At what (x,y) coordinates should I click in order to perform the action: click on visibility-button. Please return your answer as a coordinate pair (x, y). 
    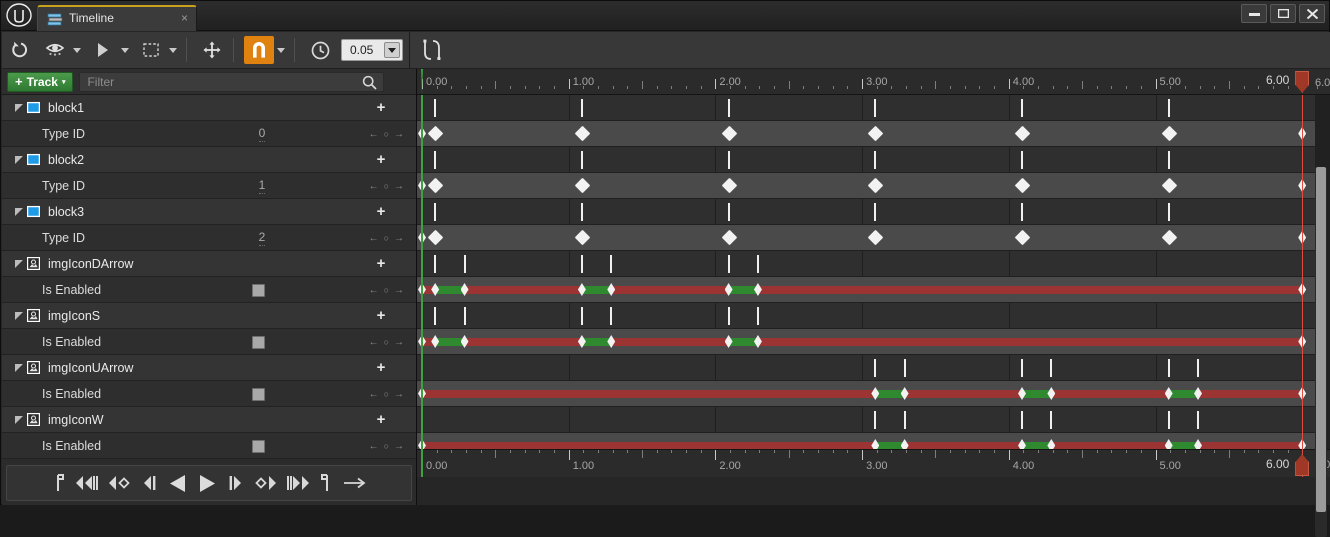
    Looking at the image, I should click on (55, 50).